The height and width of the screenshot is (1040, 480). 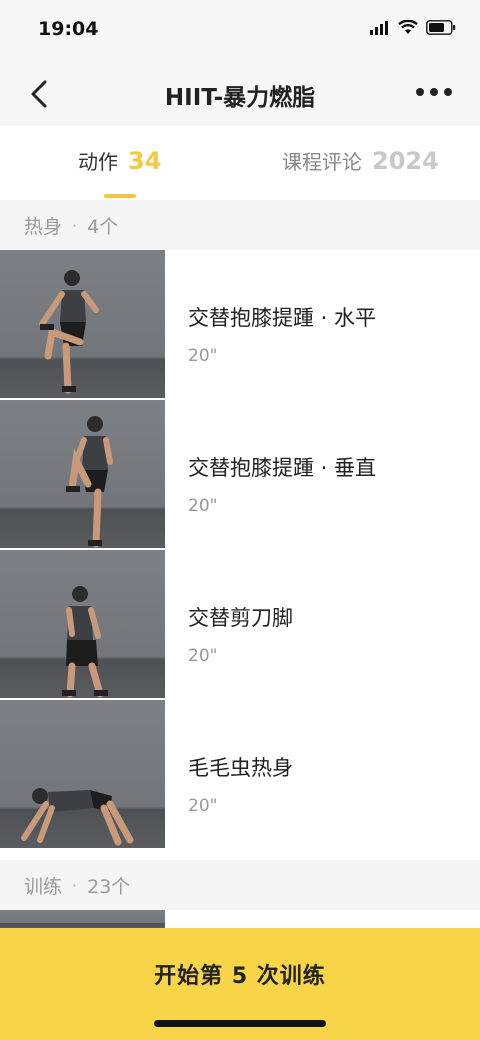 What do you see at coordinates (240, 919) in the screenshot?
I see `exercise-item-partial` at bounding box center [240, 919].